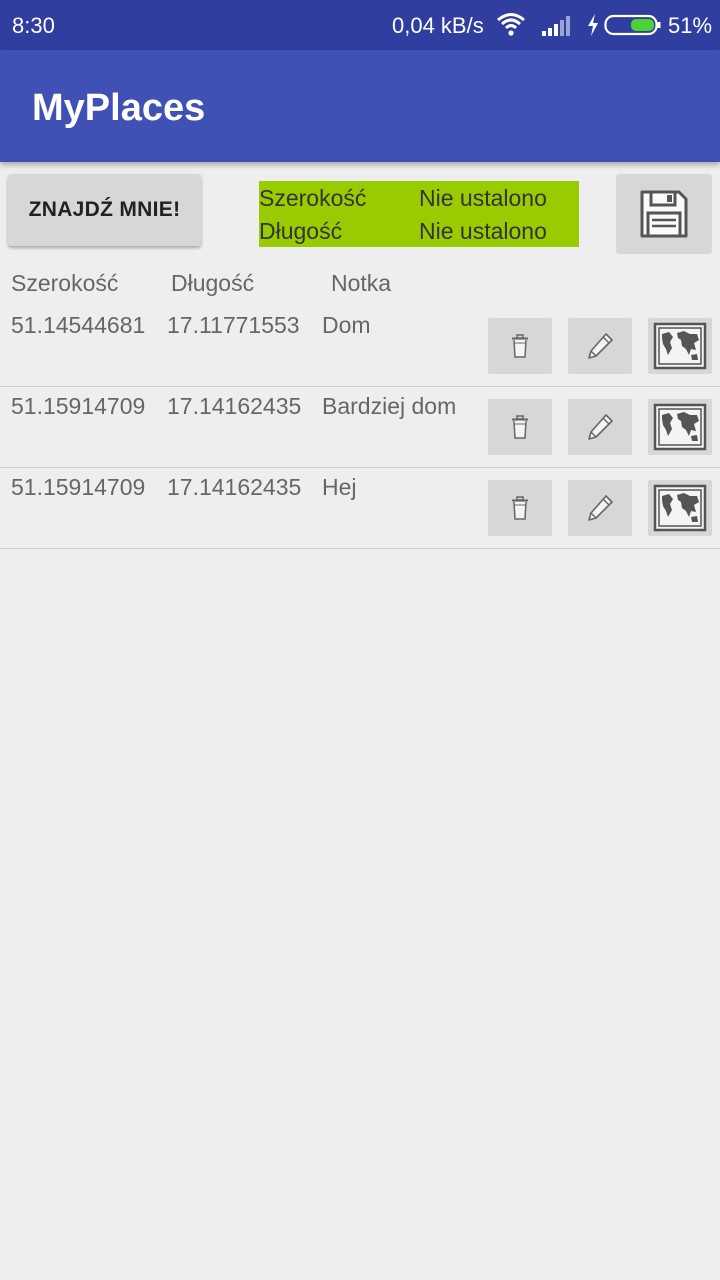 This screenshot has height=1280, width=720. I want to click on current-lon-label: Długość, so click(301, 231).